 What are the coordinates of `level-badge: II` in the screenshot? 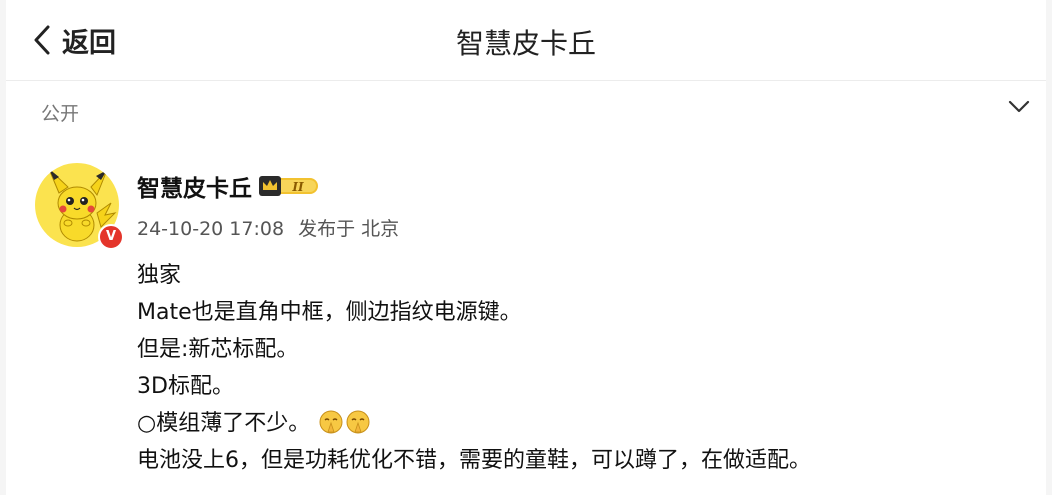 It's located at (289, 186).